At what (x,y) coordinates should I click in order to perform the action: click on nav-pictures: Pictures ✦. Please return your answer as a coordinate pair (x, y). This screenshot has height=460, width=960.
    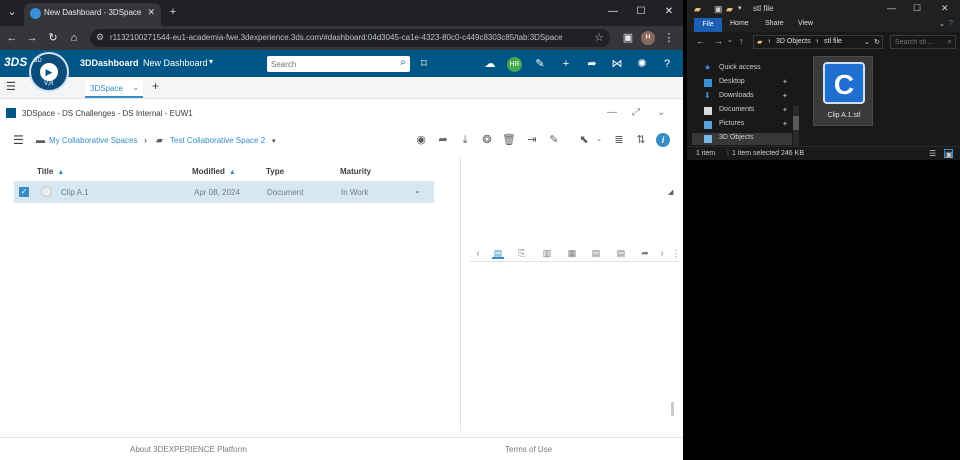
    Looking at the image, I should click on (742, 125).